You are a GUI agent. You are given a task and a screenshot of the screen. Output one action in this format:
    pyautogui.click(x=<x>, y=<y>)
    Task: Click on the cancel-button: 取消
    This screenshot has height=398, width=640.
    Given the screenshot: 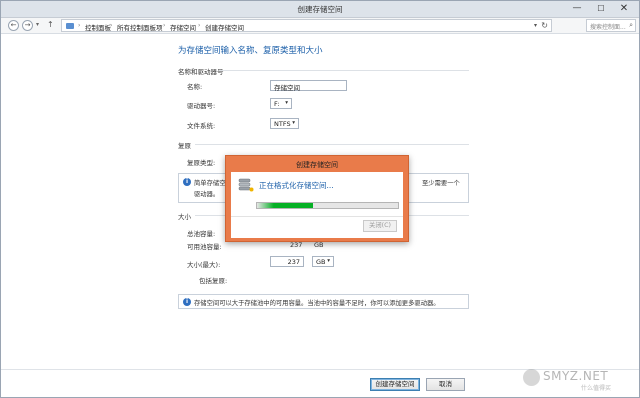 What is the action you would take?
    pyautogui.click(x=445, y=384)
    